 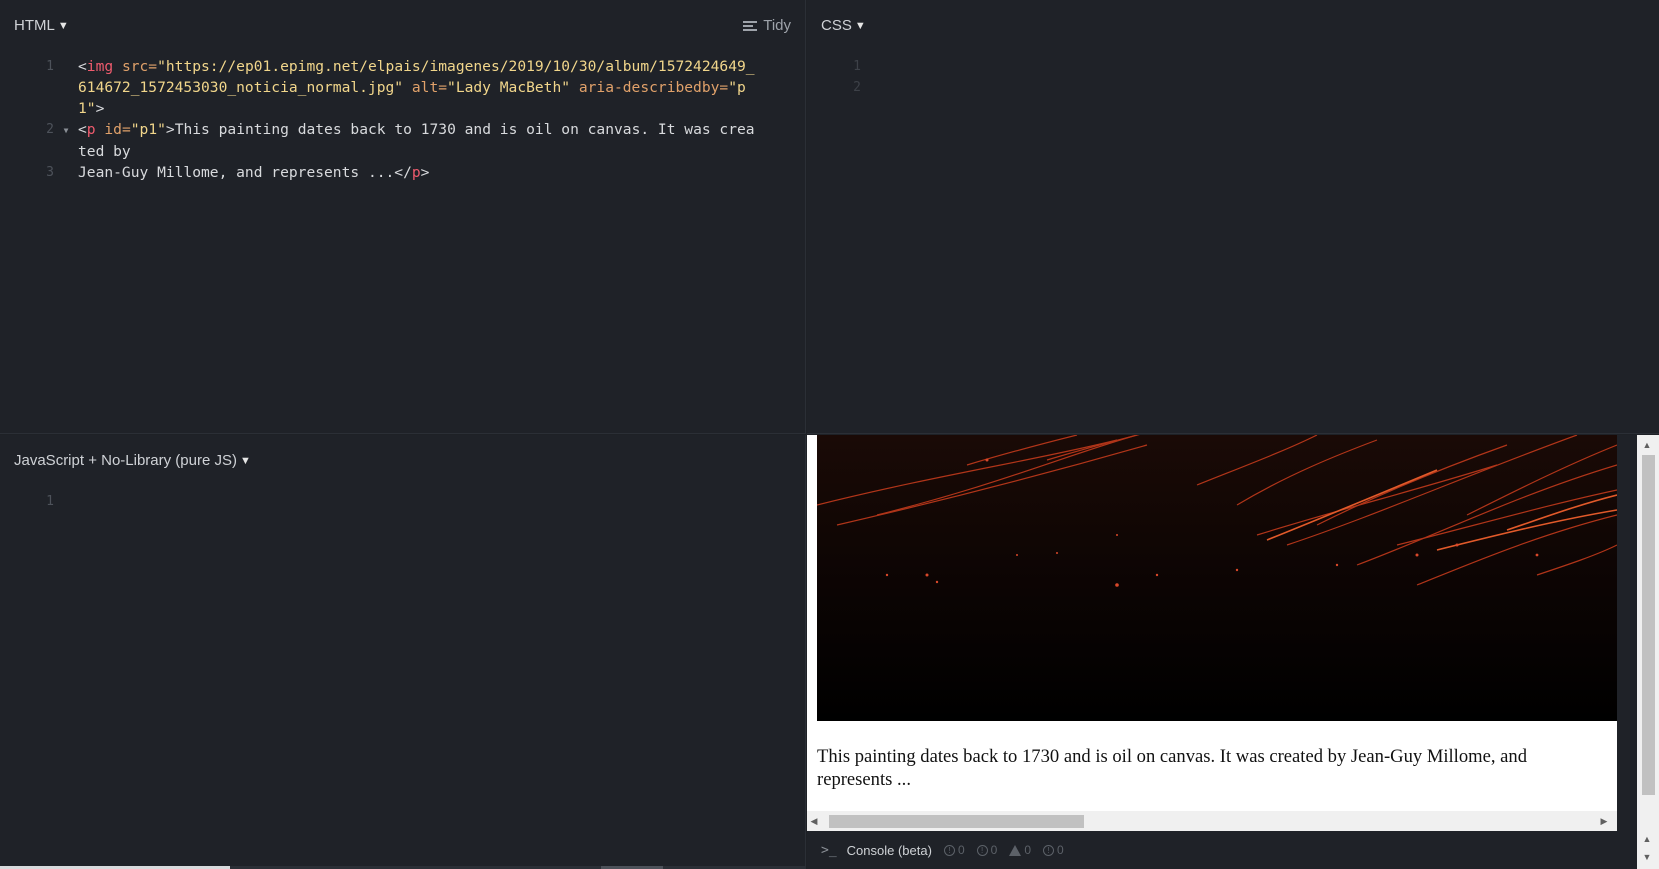 I want to click on js-language-dropdown: JavaScript + No-Library (pure JS) ▼, so click(x=132, y=460).